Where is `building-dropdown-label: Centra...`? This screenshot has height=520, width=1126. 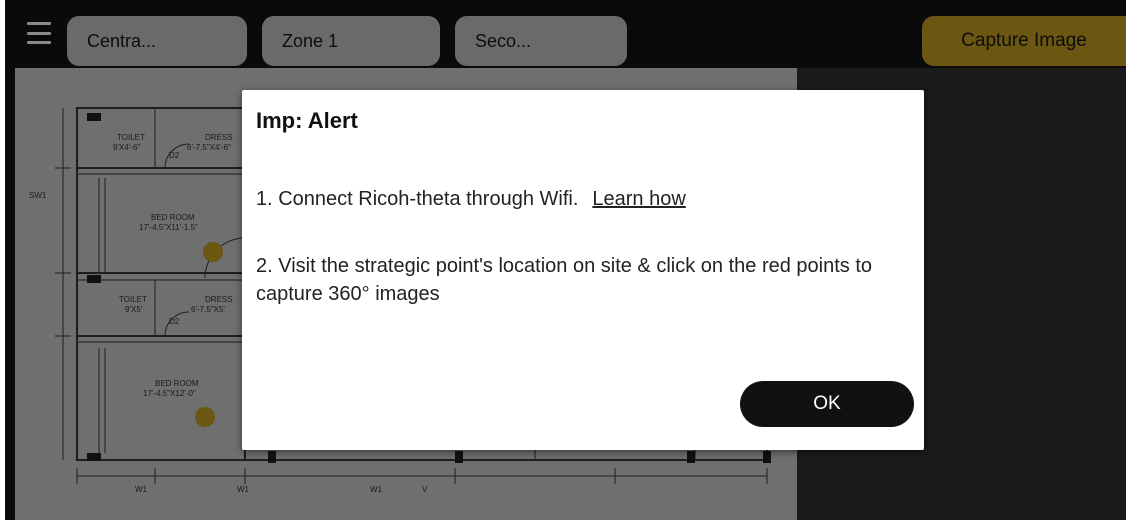
building-dropdown-label: Centra... is located at coordinates (122, 40).